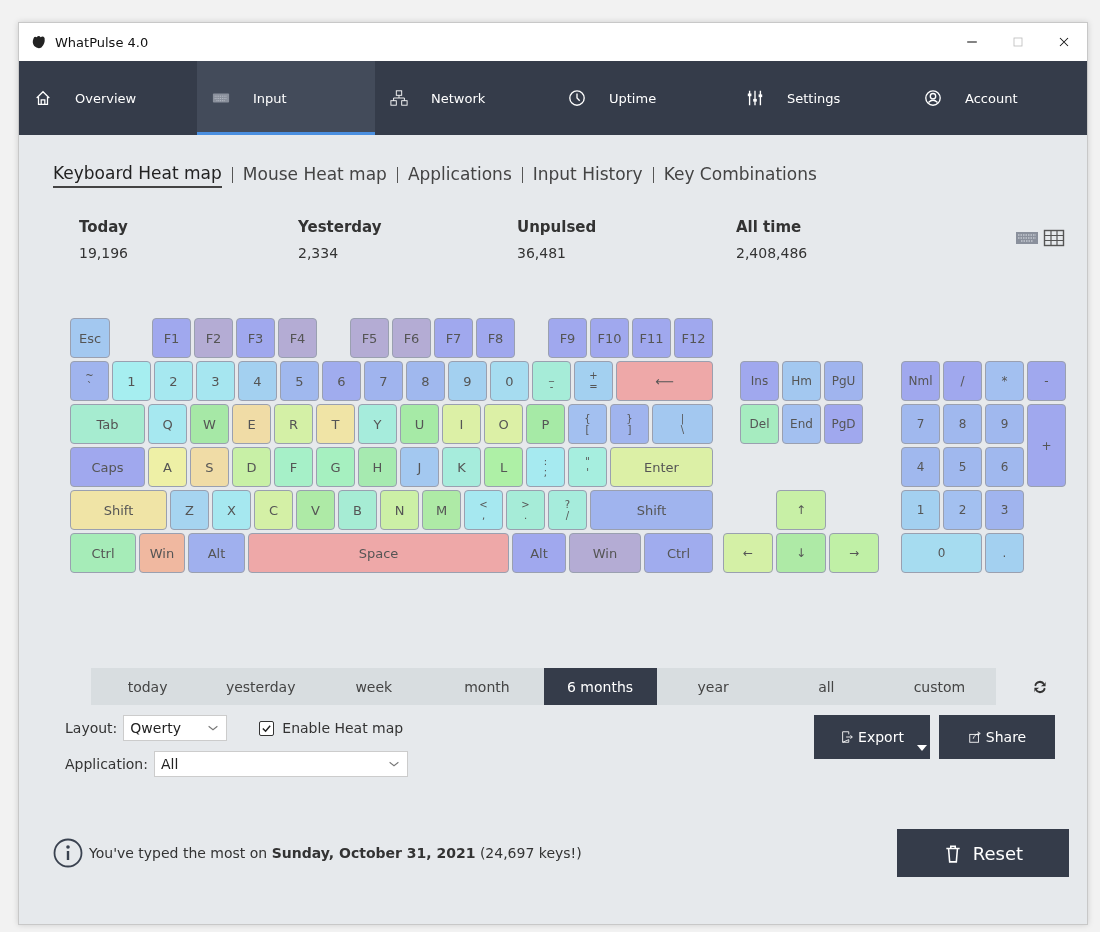 This screenshot has width=1100, height=932. I want to click on nav-tab: Input, so click(286, 98).